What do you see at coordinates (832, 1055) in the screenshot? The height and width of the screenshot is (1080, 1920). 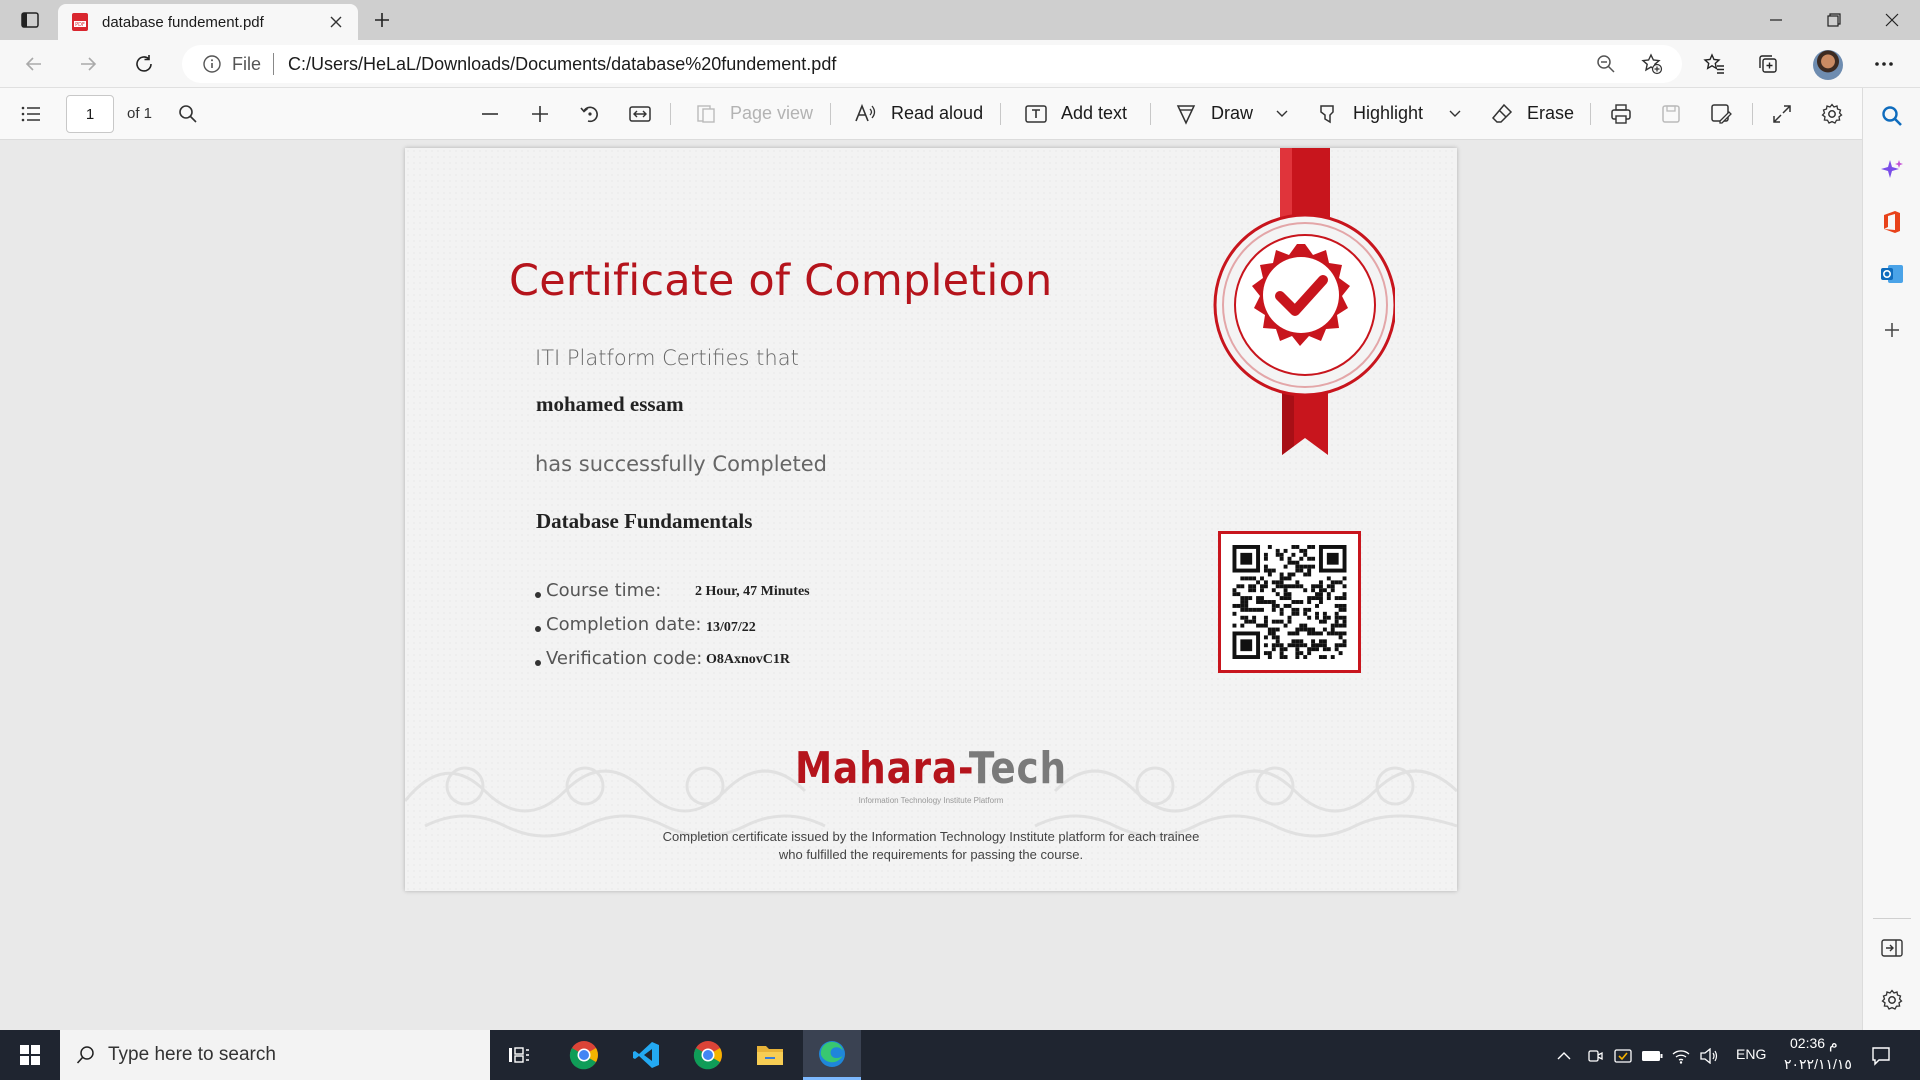 I see `edge-icon` at bounding box center [832, 1055].